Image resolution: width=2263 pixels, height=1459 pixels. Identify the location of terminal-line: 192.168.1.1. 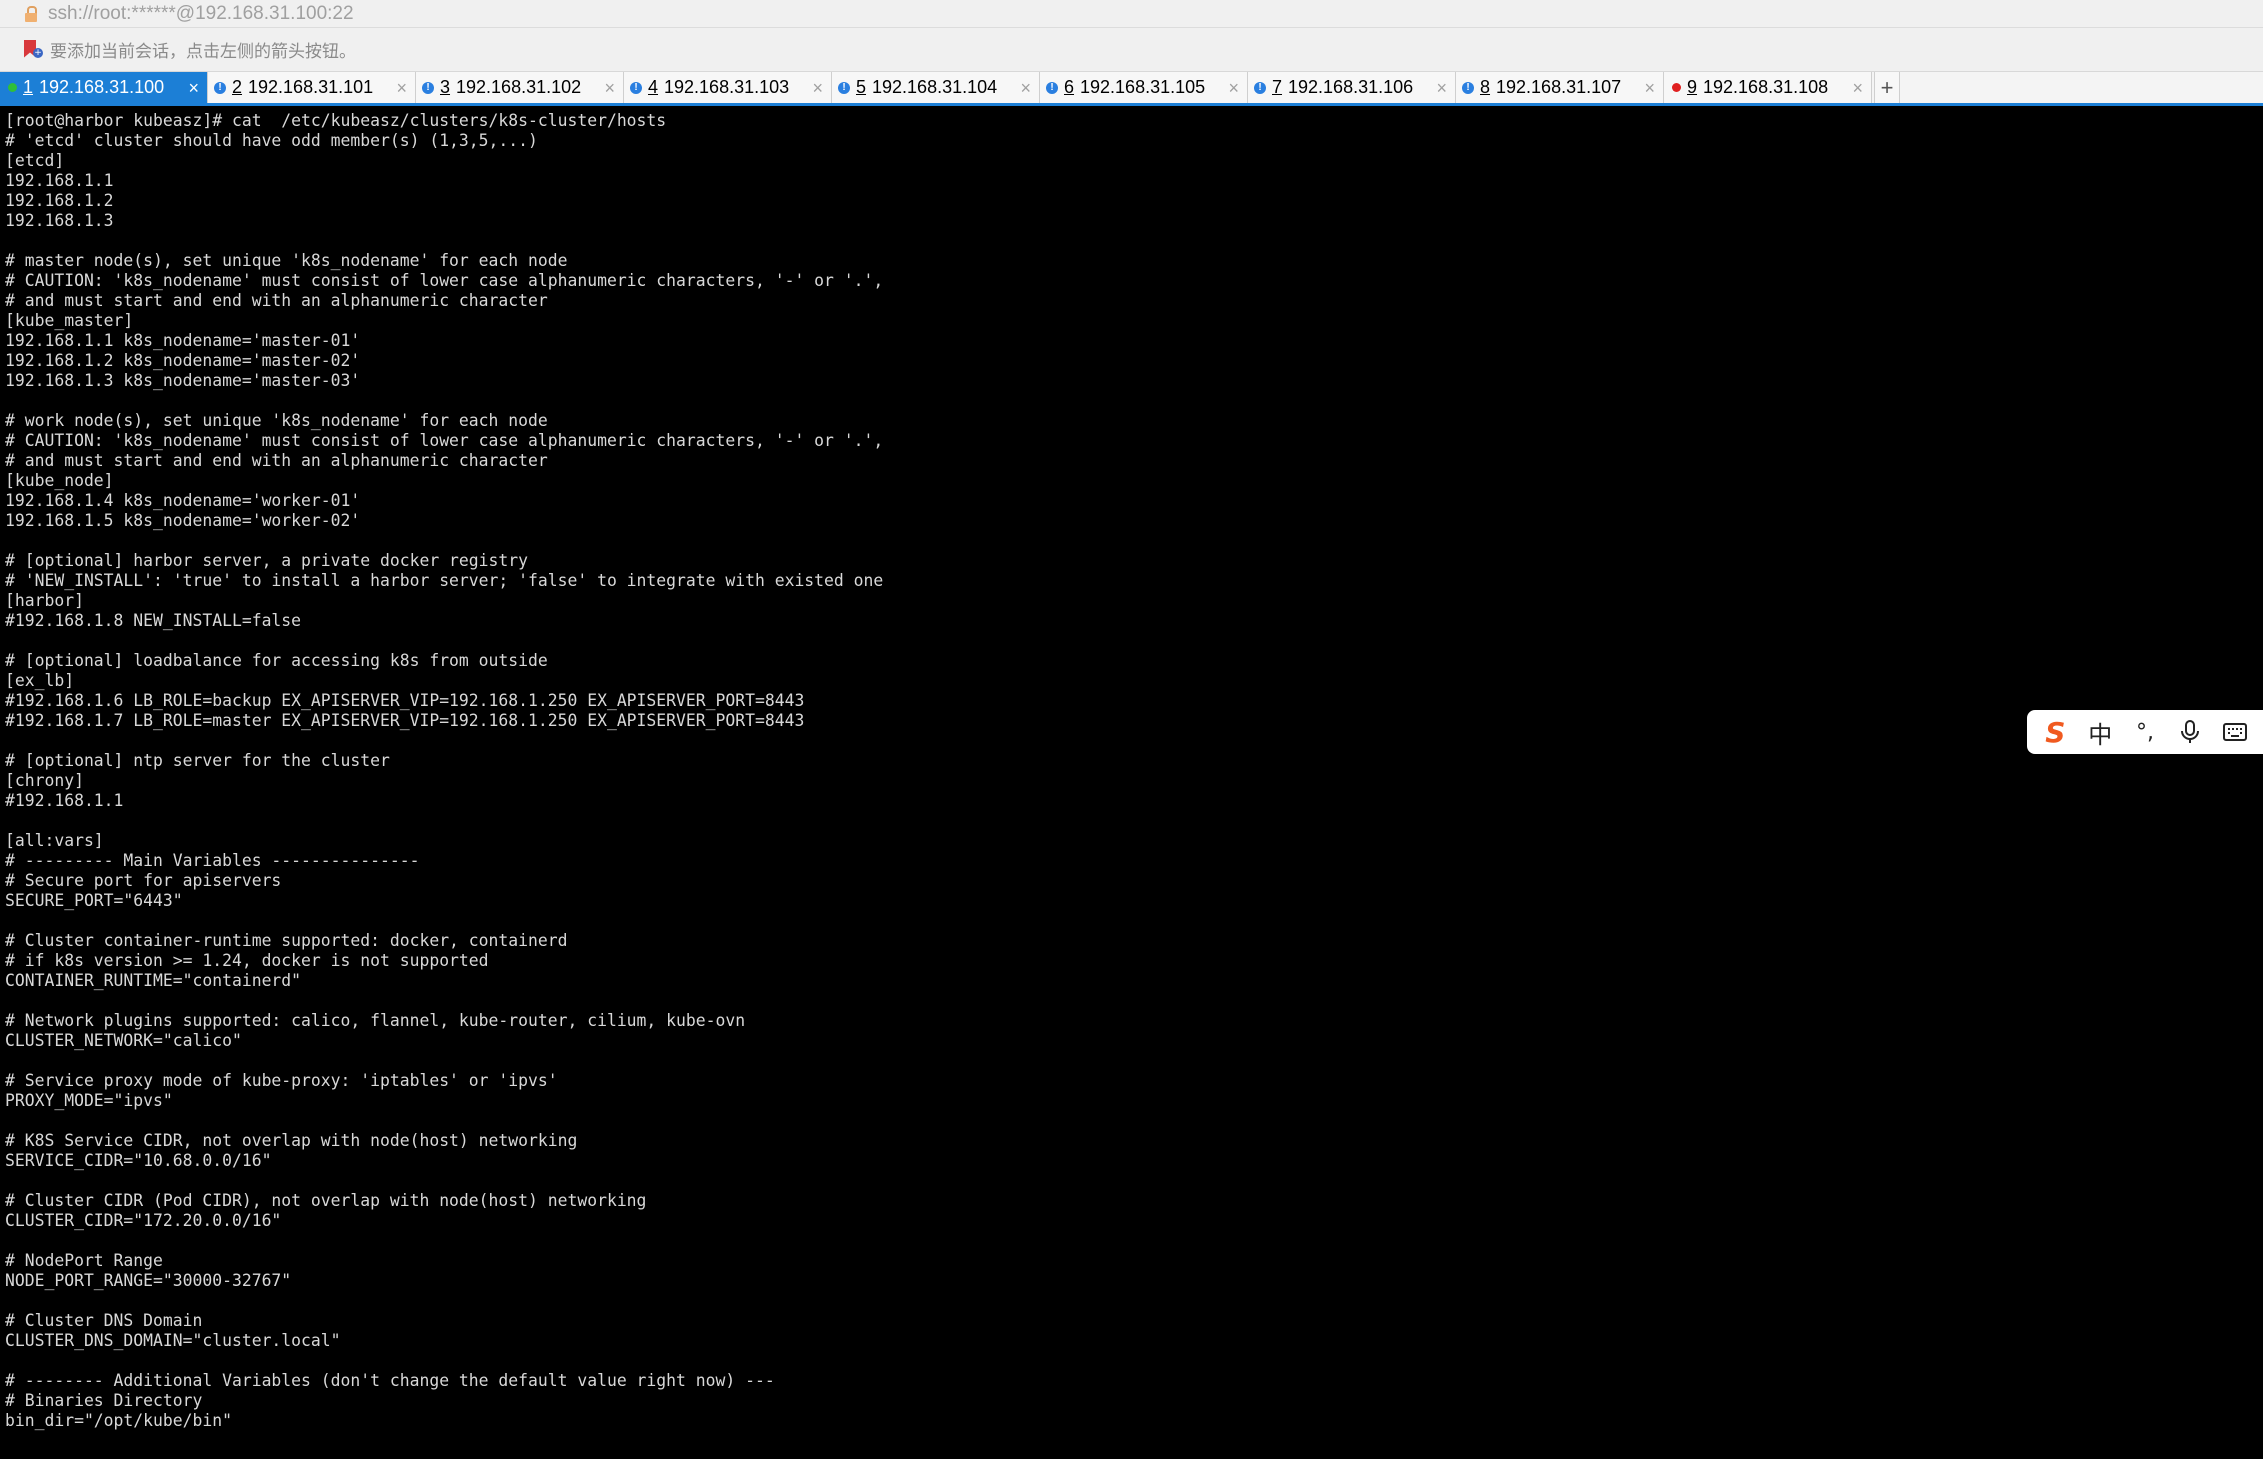
(59, 180).